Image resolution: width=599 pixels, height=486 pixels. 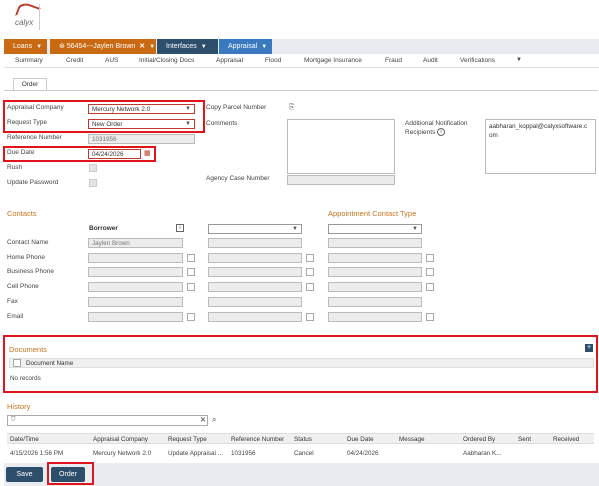 I want to click on other-fax, so click(x=255, y=302).